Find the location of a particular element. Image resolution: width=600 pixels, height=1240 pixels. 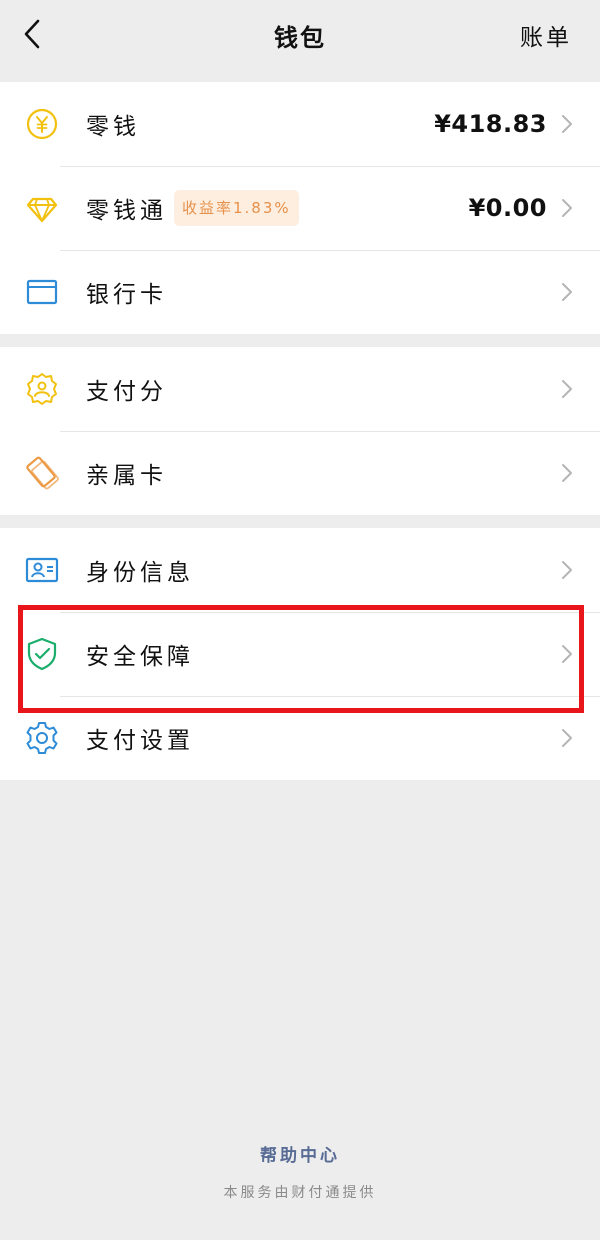

menu-item-label: 安全保障 is located at coordinates (140, 657).